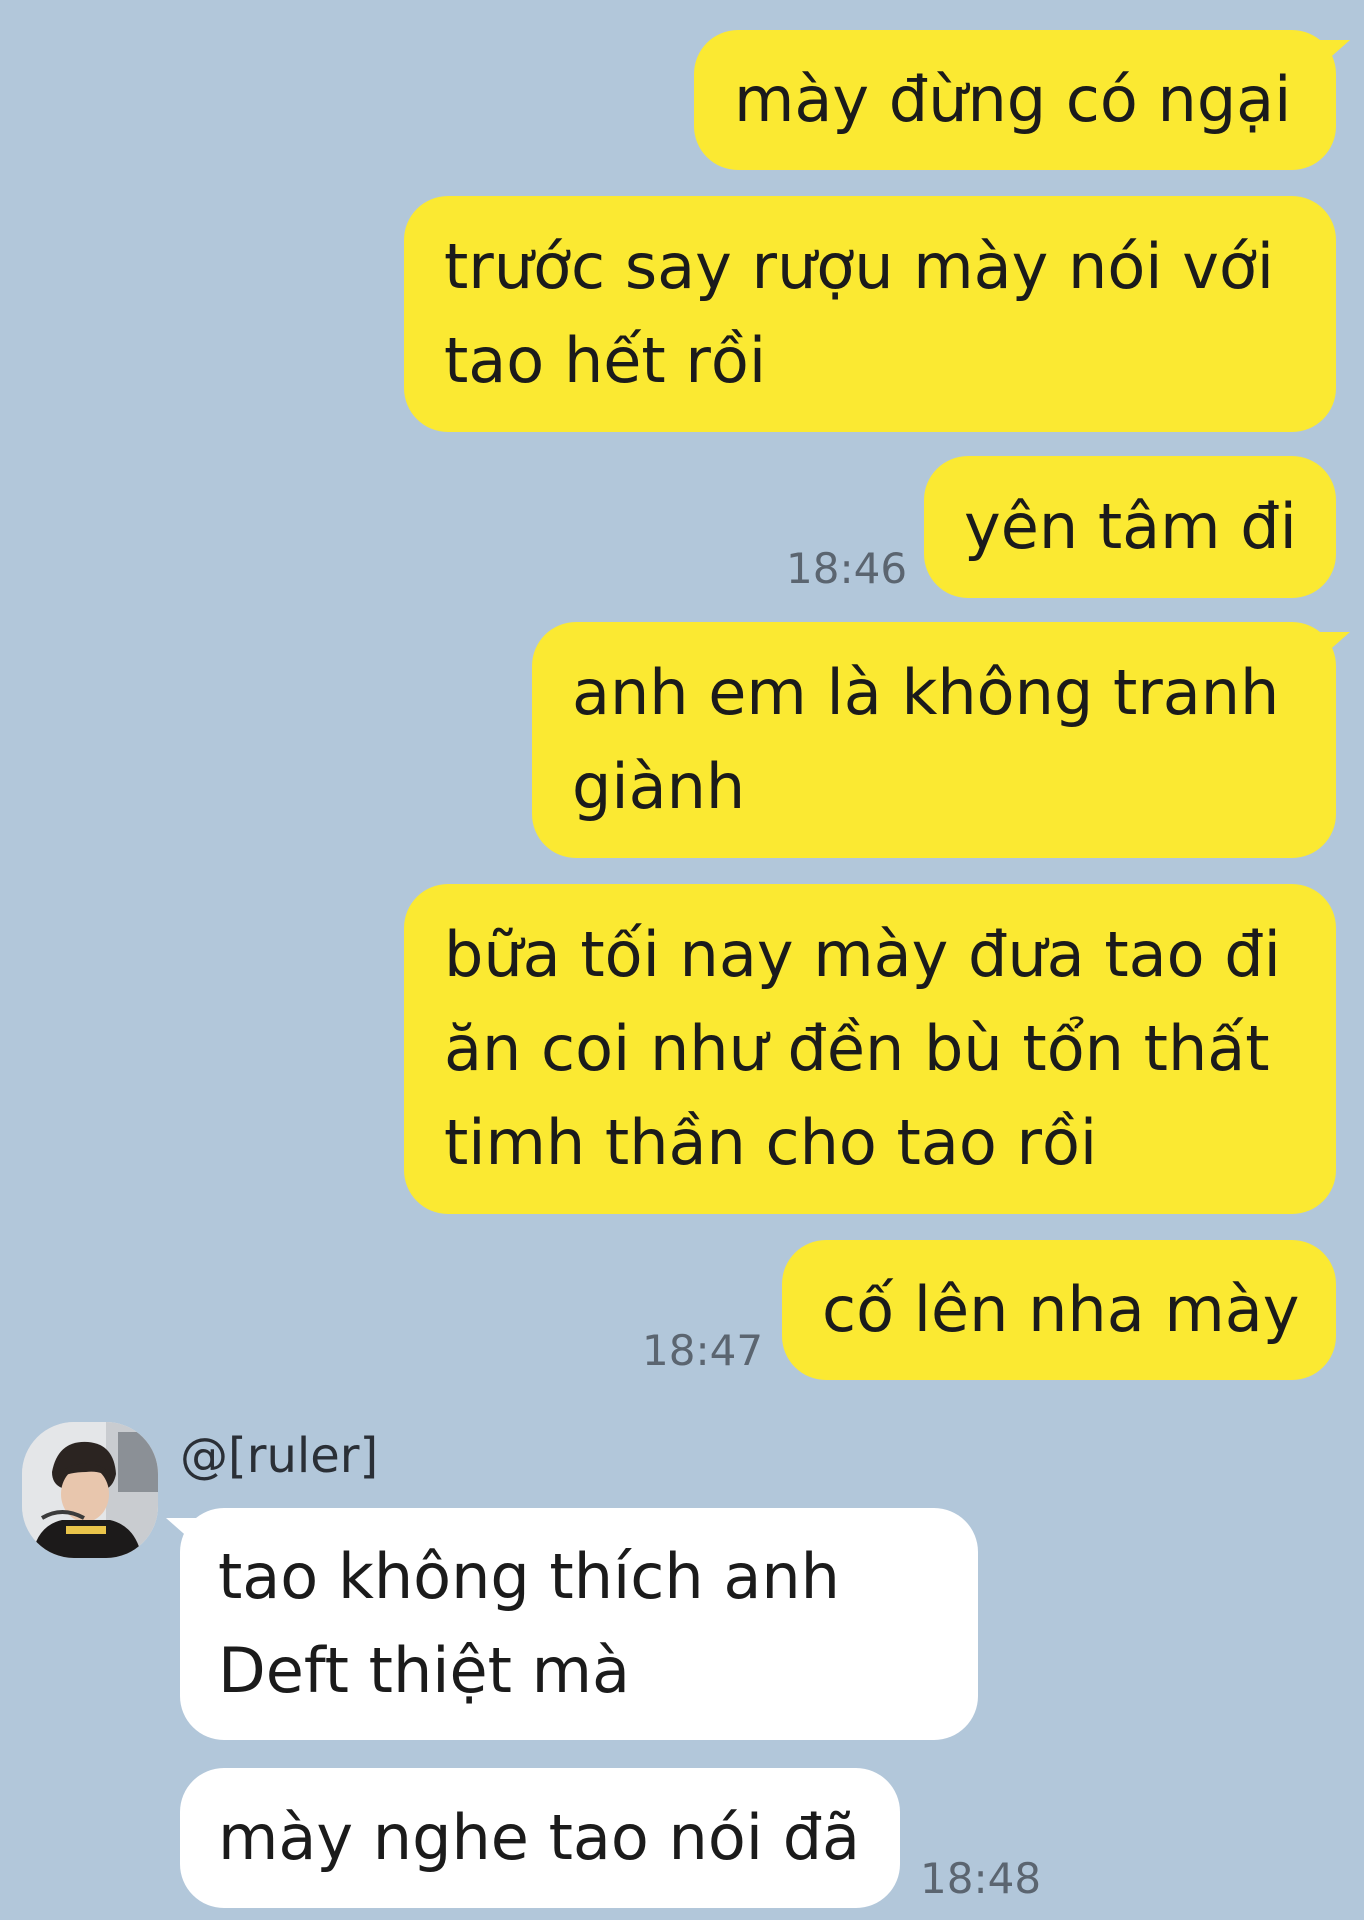 The image size is (1364, 1920). What do you see at coordinates (1013, 99) in the screenshot?
I see `message-text: mày đừng có ngại` at bounding box center [1013, 99].